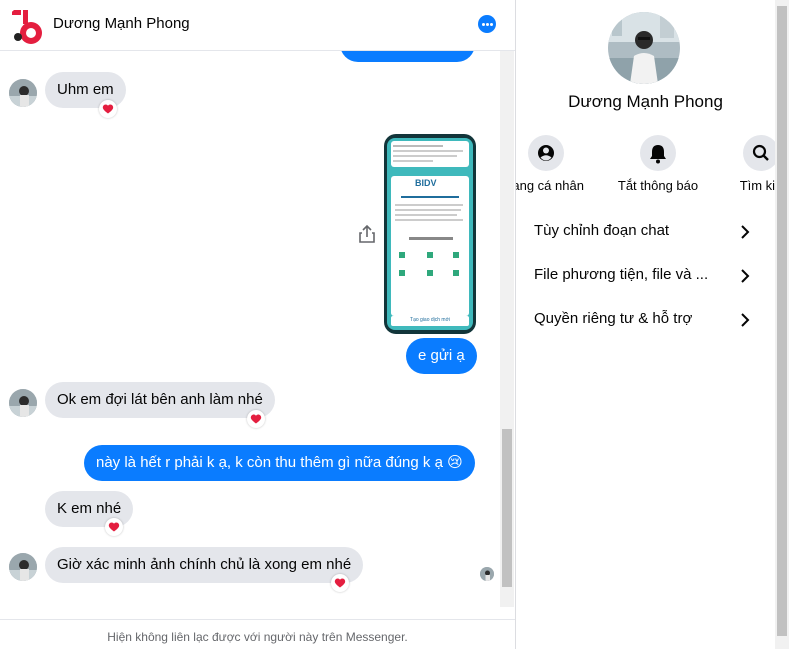  I want to click on action-label: Tắt thông báo, so click(658, 185).